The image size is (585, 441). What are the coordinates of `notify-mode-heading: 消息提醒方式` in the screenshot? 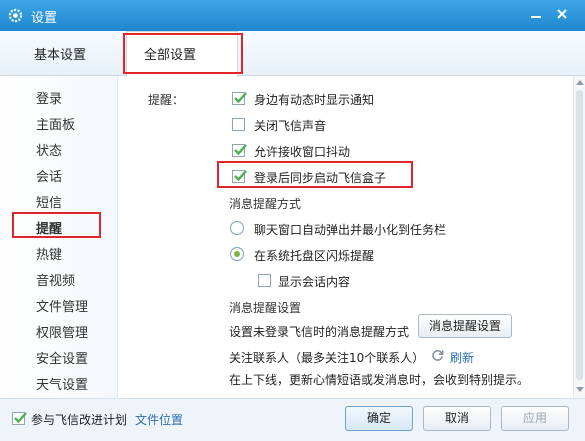 It's located at (265, 204).